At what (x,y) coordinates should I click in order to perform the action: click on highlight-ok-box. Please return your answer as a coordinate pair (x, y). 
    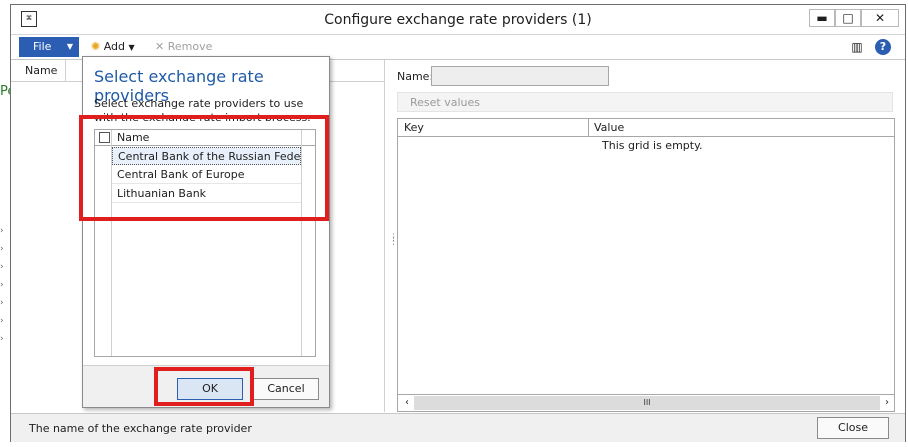
    Looking at the image, I should click on (204, 386).